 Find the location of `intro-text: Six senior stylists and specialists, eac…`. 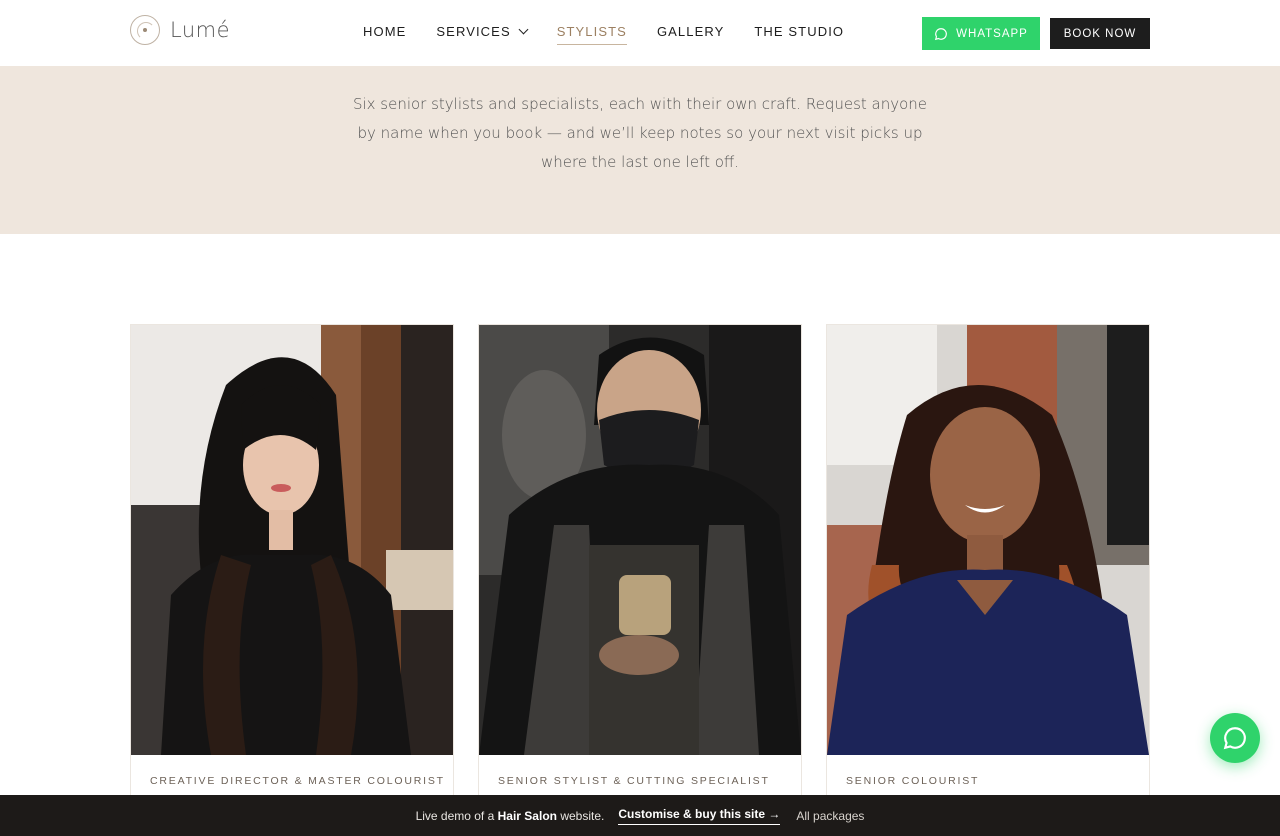

intro-text: Six senior stylists and specialists, eac… is located at coordinates (640, 133).